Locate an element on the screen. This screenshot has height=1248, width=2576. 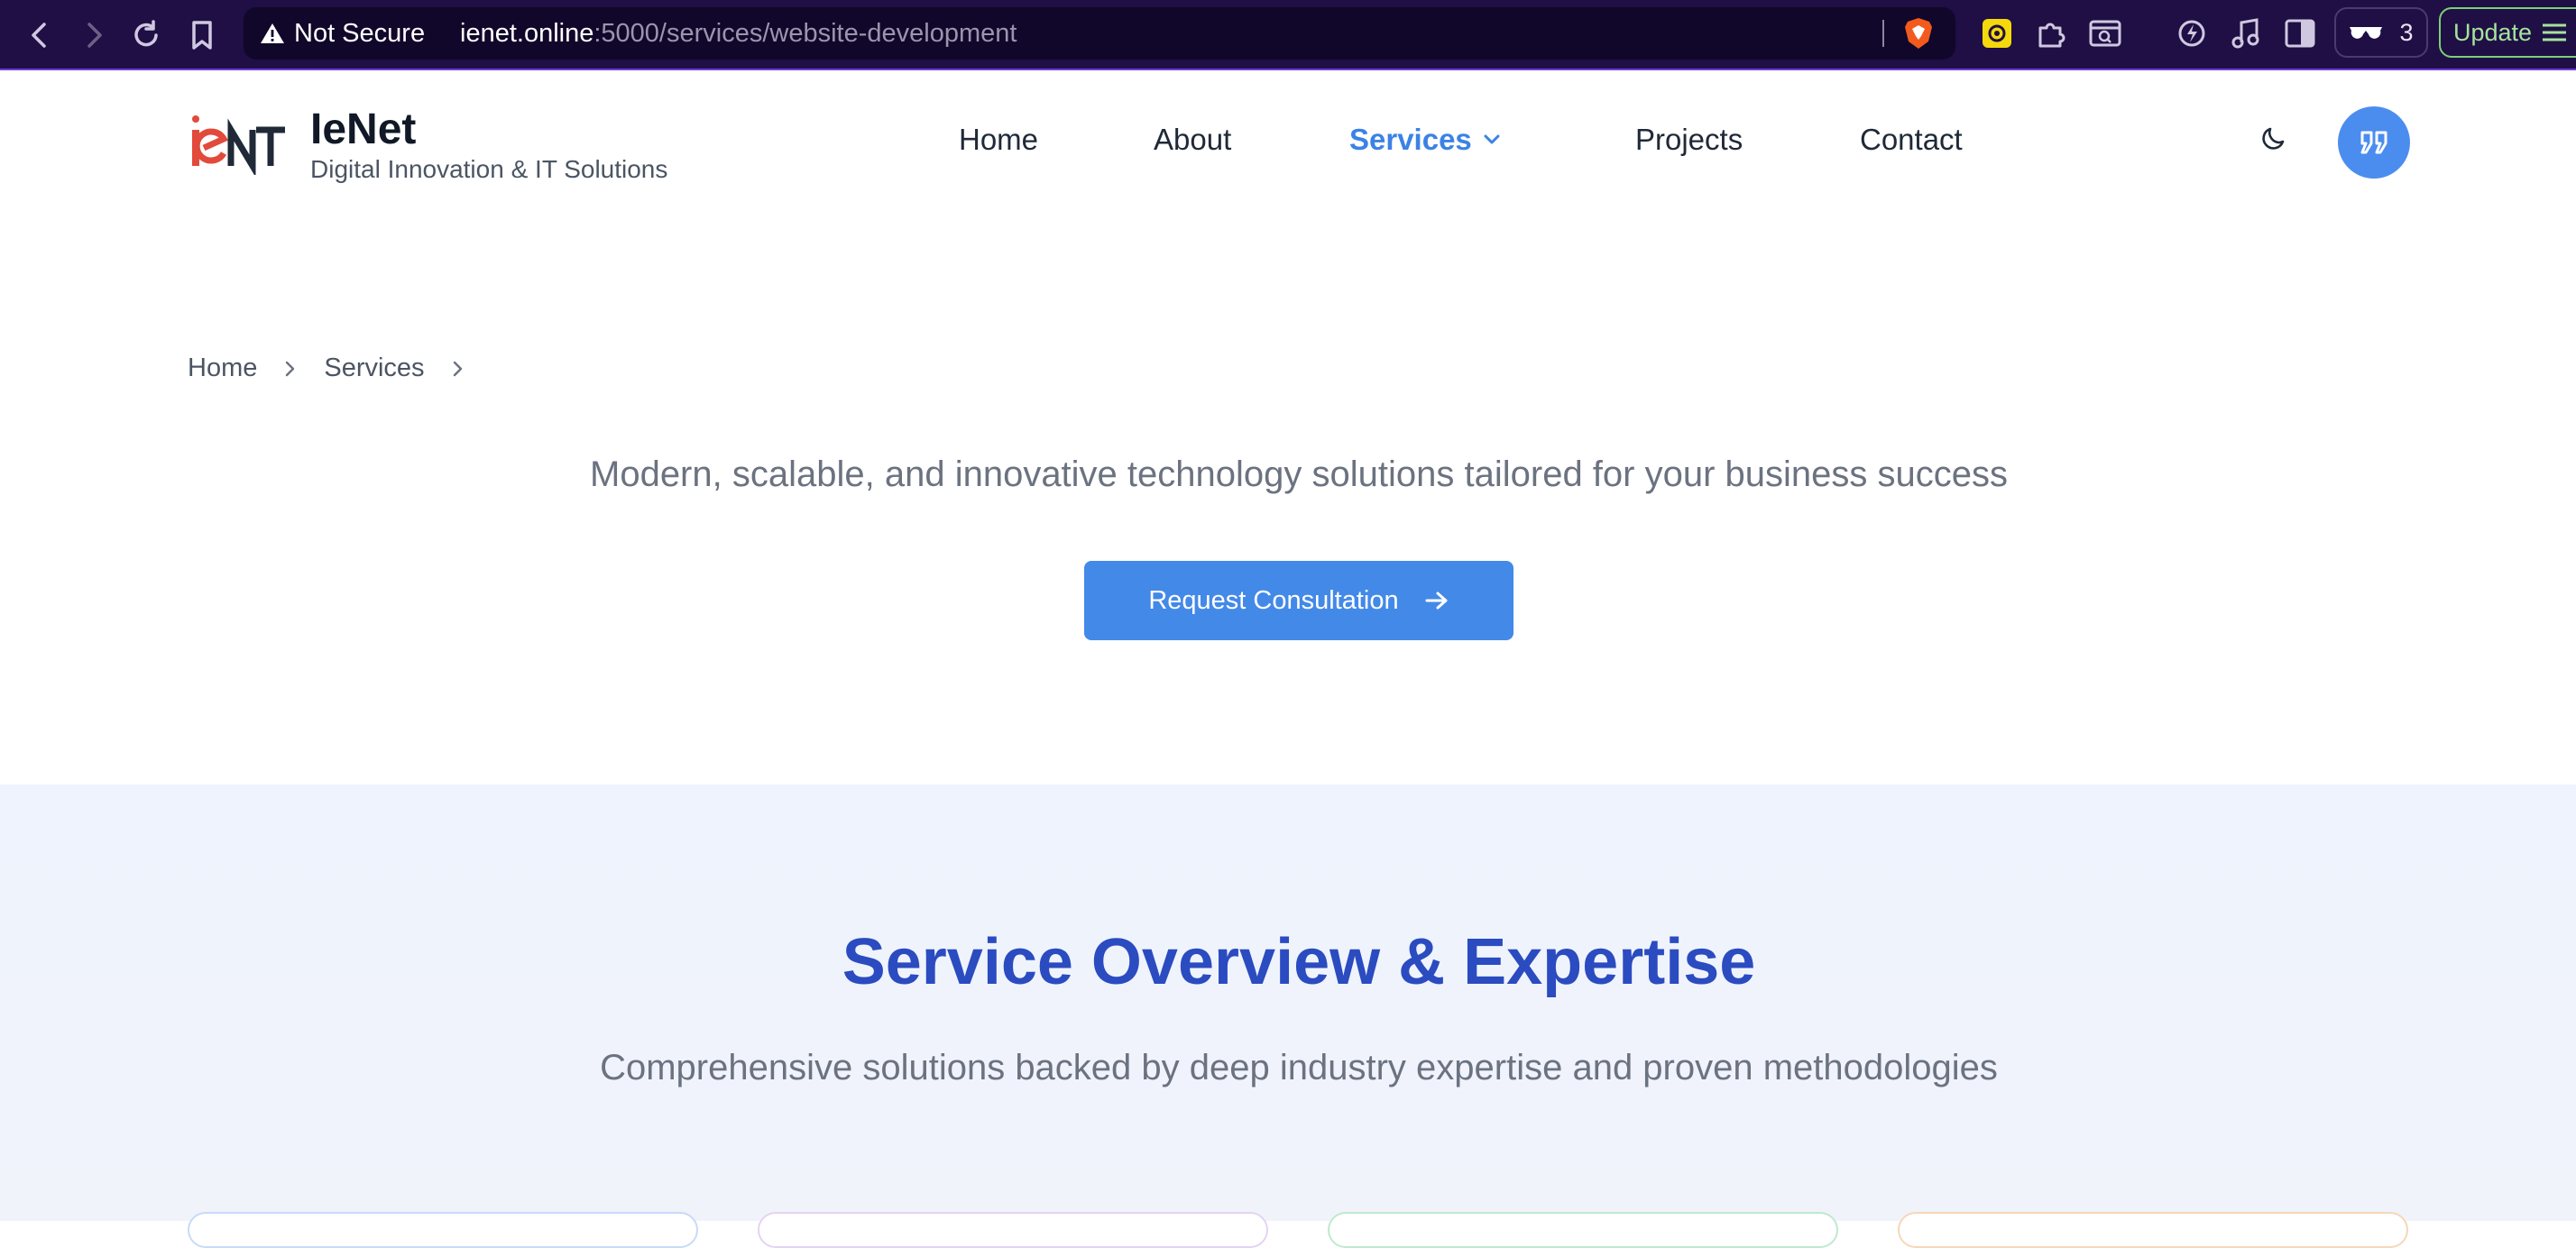
quote-icon is located at coordinates (2373, 142).